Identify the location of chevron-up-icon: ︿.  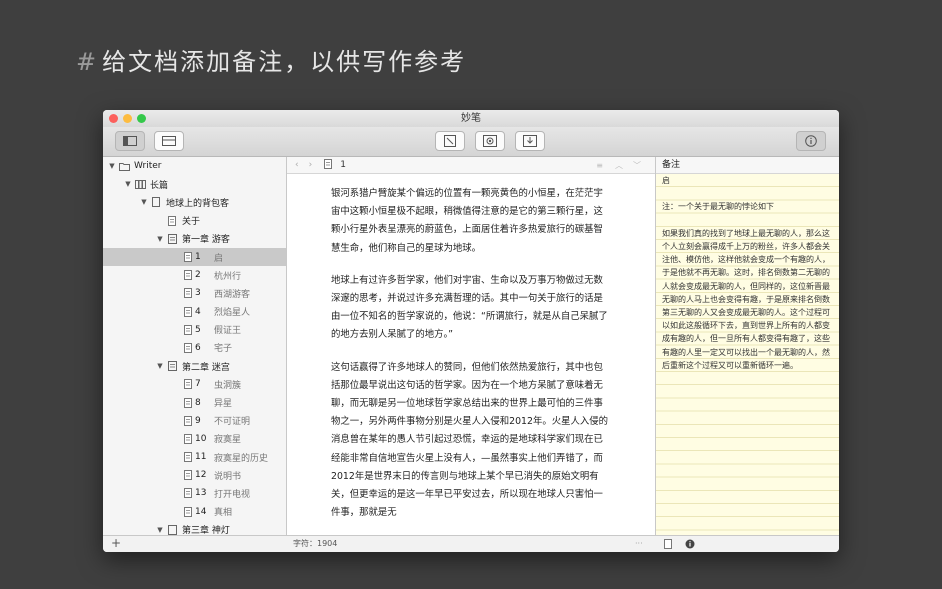
(619, 165).